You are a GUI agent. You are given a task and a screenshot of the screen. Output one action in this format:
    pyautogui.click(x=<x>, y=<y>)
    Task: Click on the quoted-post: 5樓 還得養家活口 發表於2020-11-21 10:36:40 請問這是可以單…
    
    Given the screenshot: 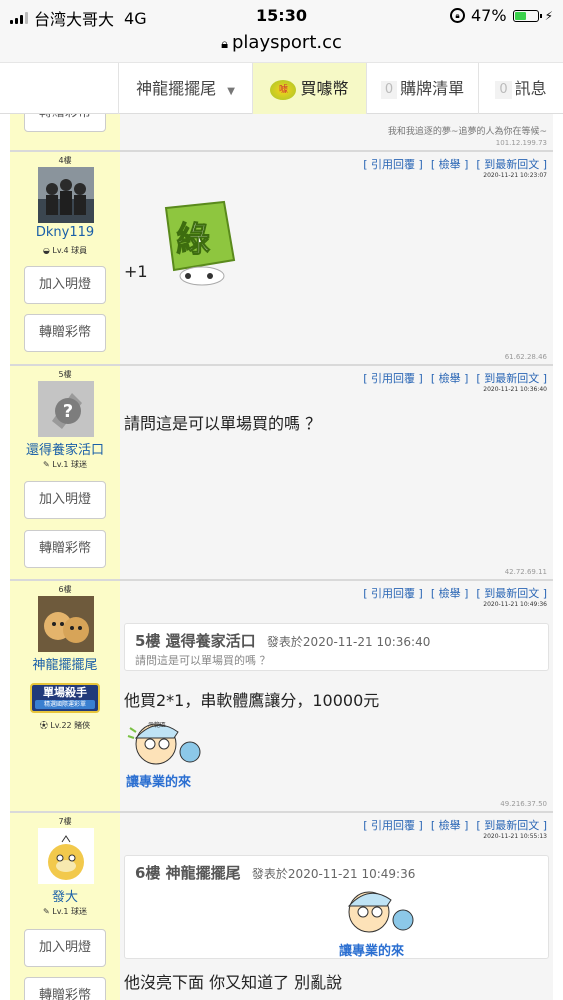 What is the action you would take?
    pyautogui.click(x=336, y=647)
    